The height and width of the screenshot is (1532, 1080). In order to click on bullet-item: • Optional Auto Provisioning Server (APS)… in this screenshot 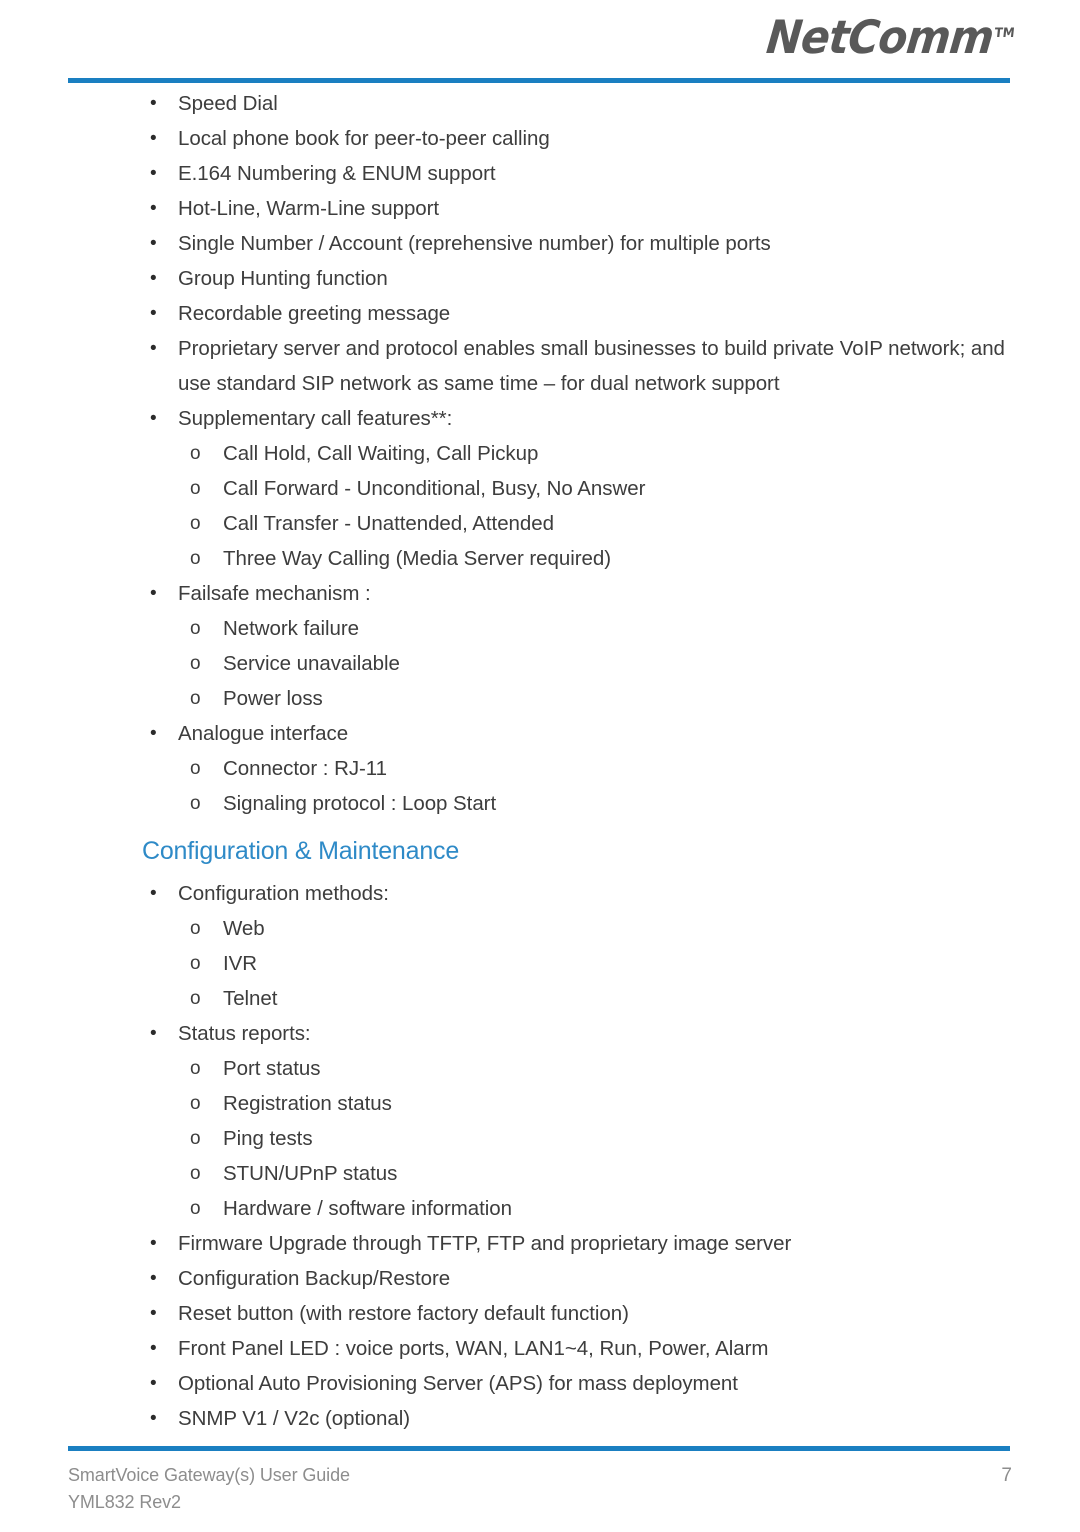, I will do `click(571, 1383)`.